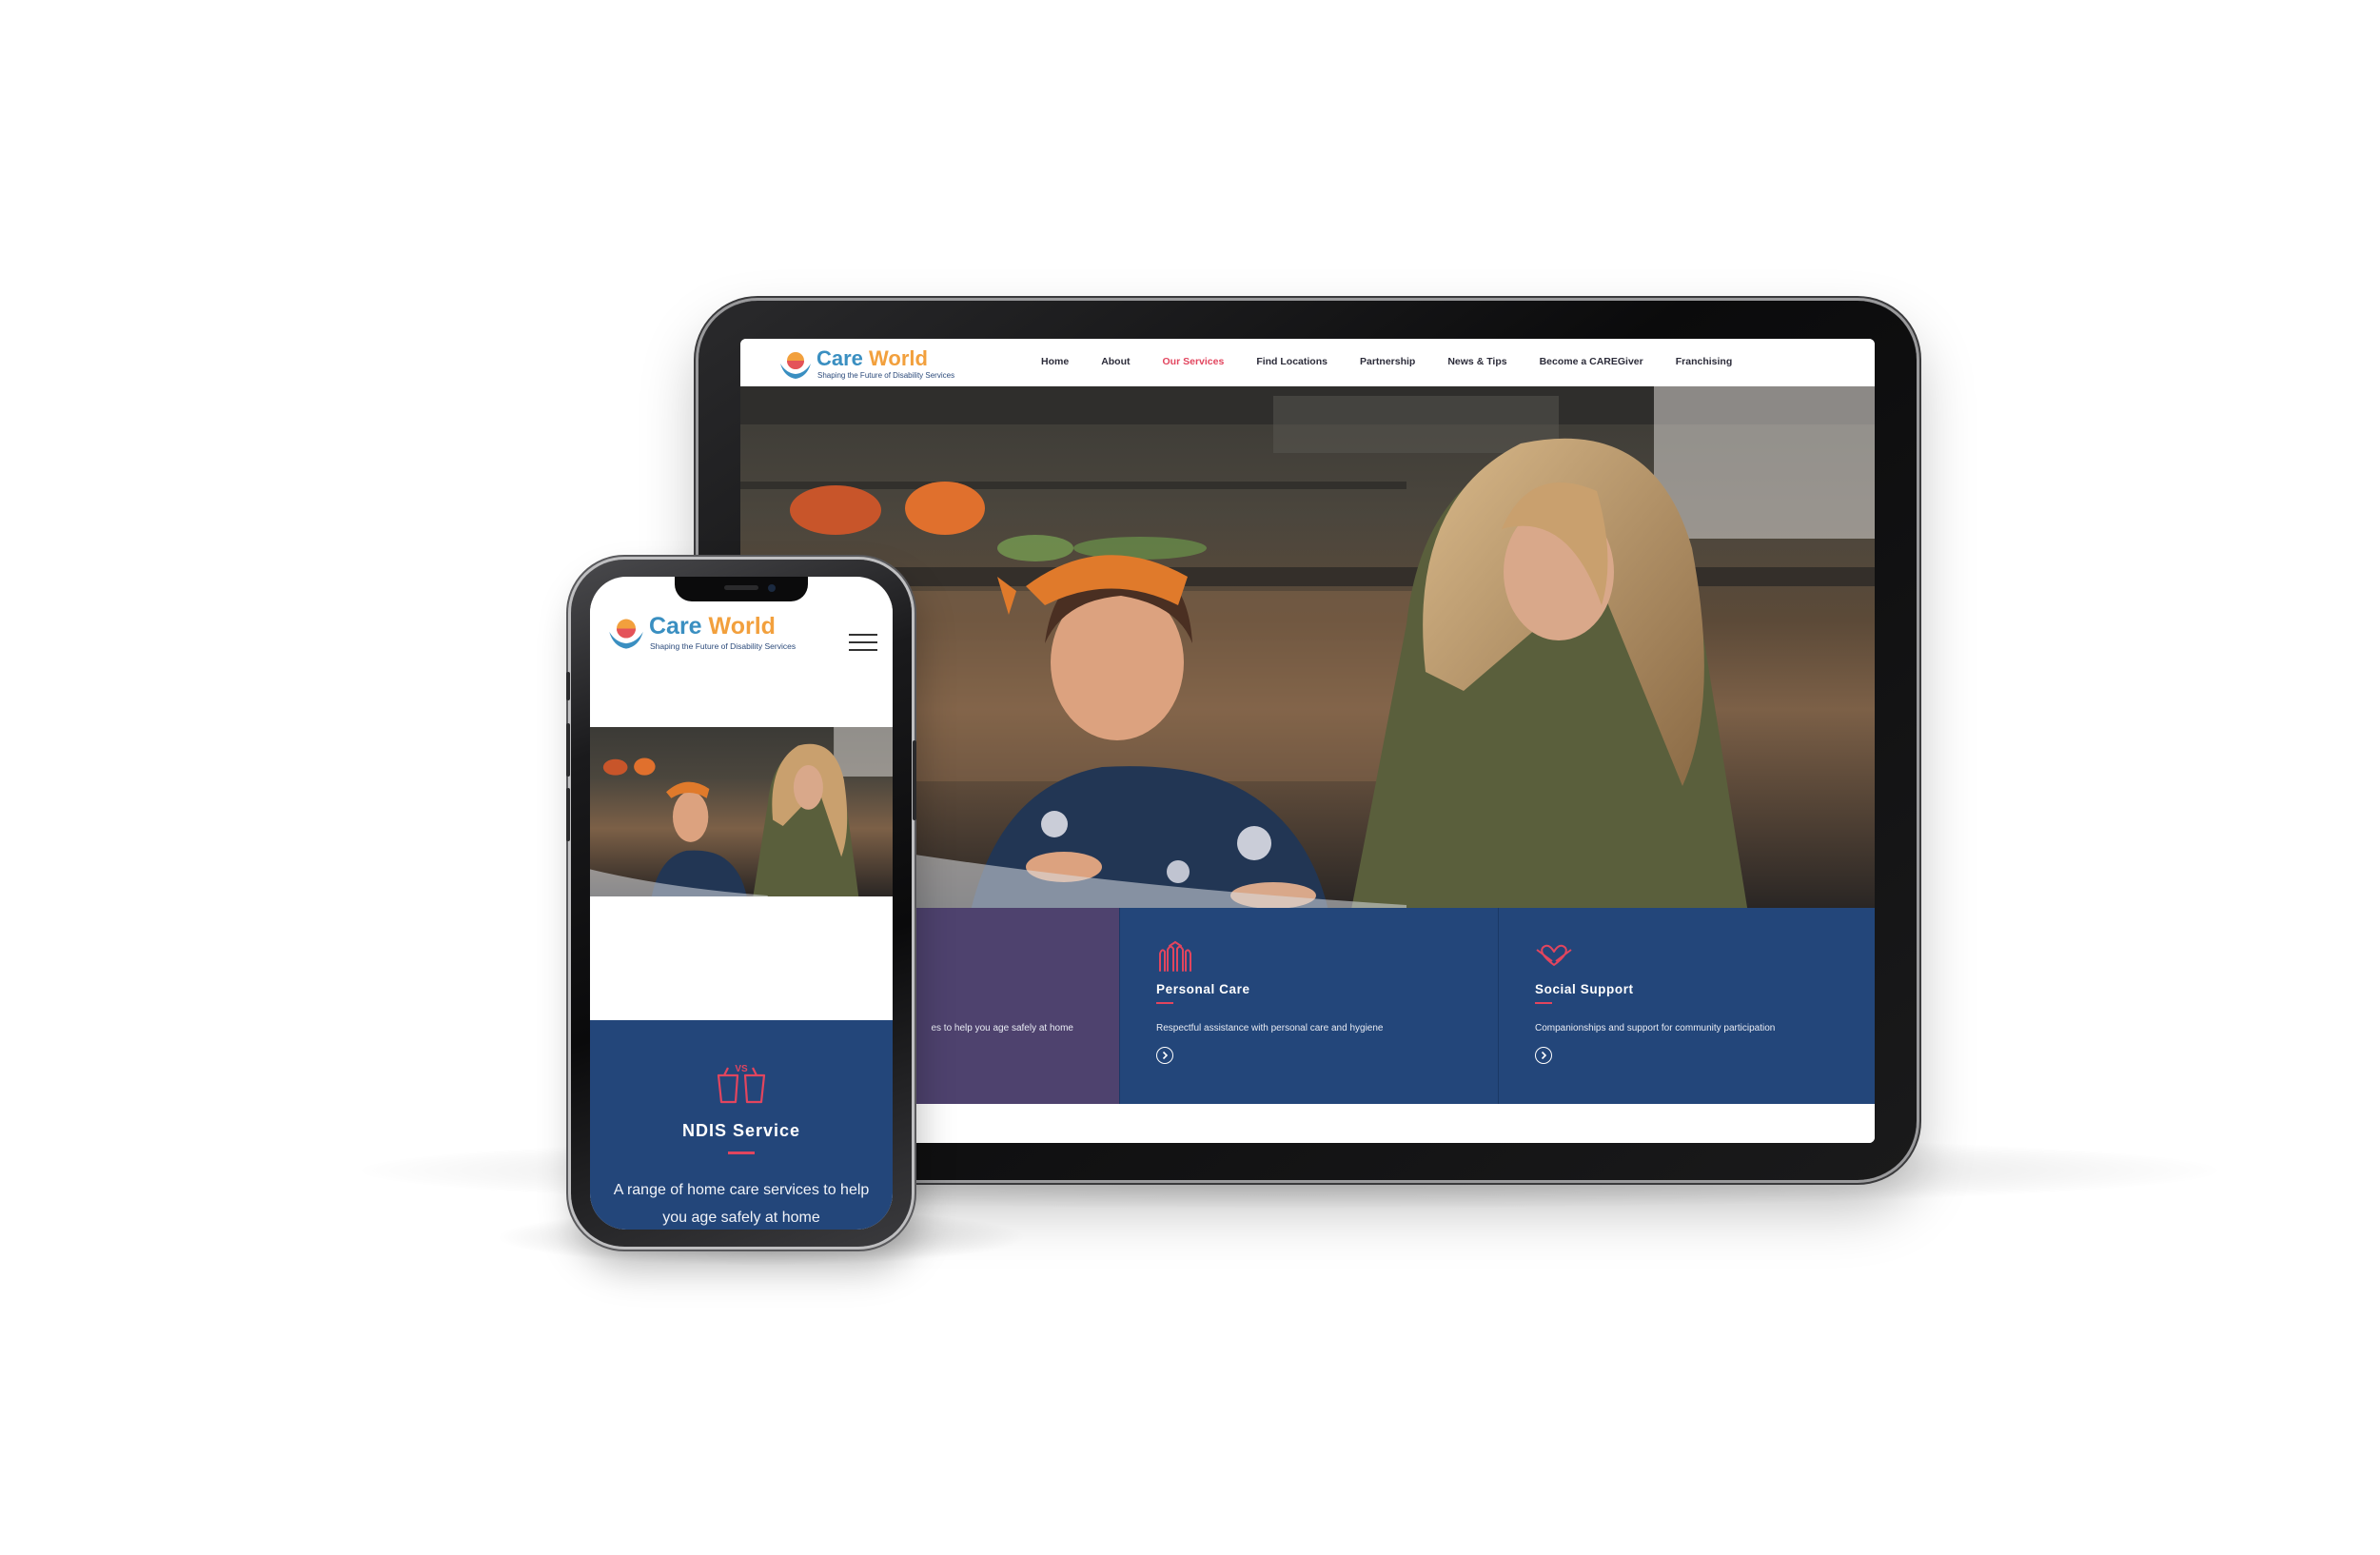 This screenshot has width=2380, height=1555. What do you see at coordinates (741, 1130) in the screenshot?
I see `service-card-title: NDIS Service` at bounding box center [741, 1130].